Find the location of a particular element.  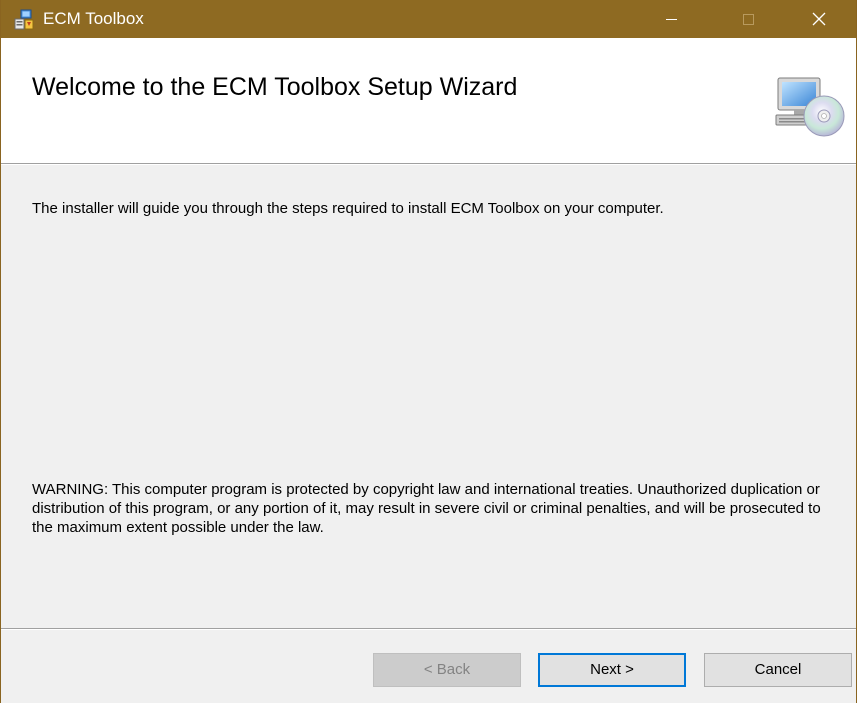

back-button: < Back is located at coordinates (447, 670).